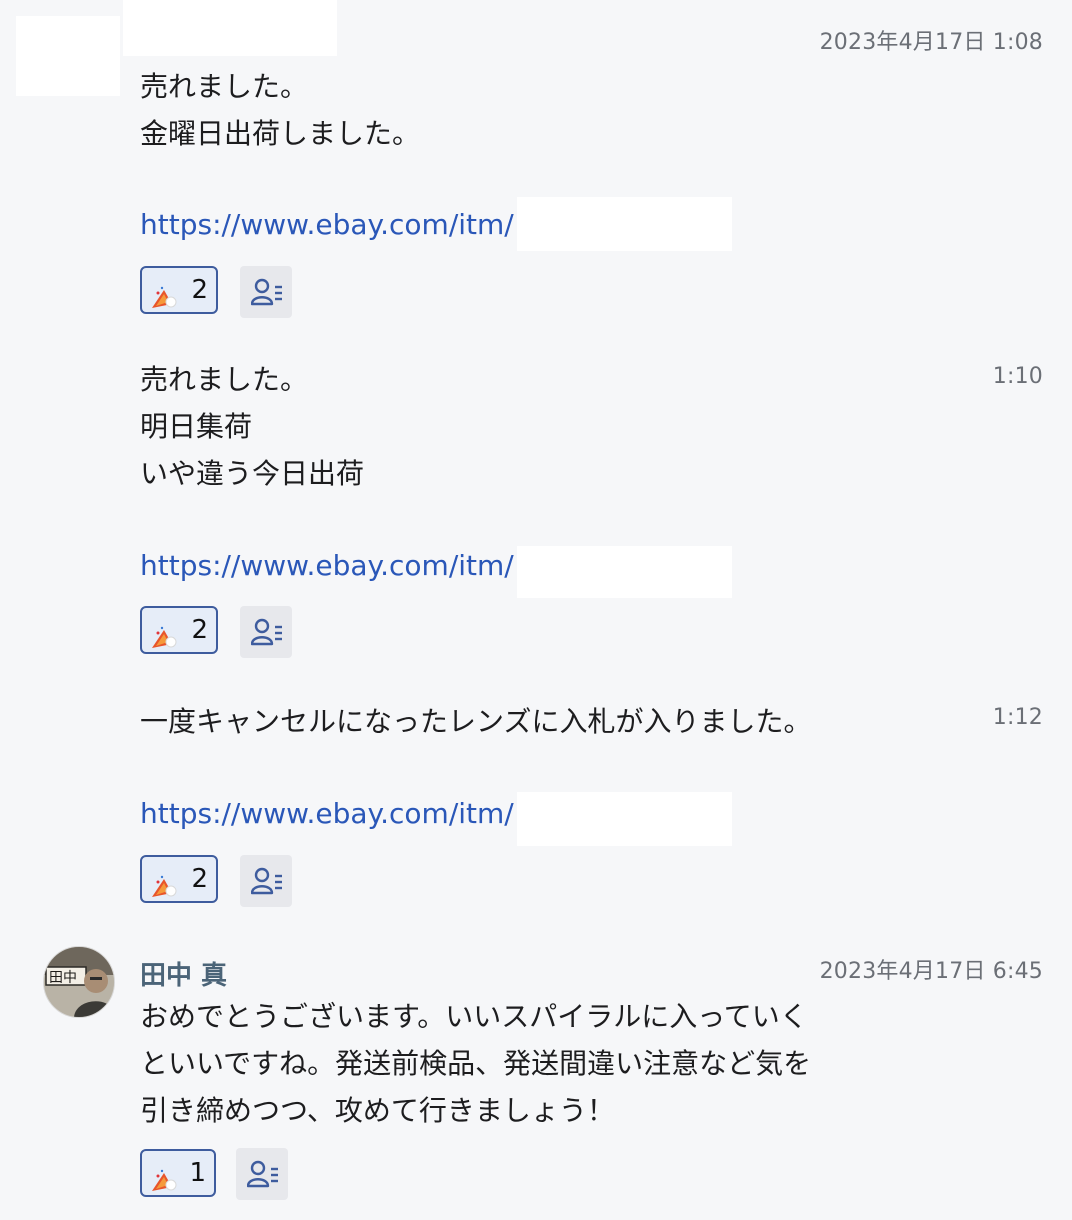 Image resolution: width=1072 pixels, height=1220 pixels. Describe the element at coordinates (280, 110) in the screenshot. I see `message-text: 売れました。 金曜日出荷しました。` at that location.